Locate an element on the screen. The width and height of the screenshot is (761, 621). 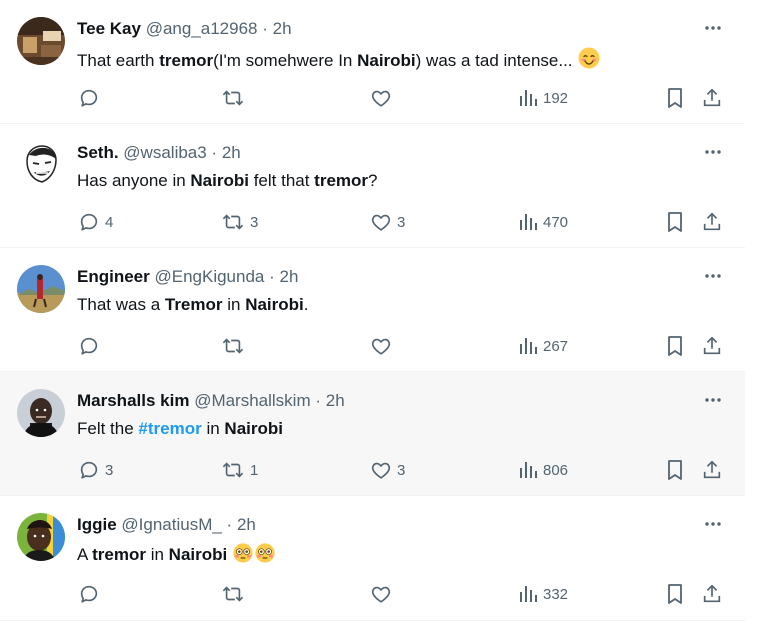
hashtag-link: #tremor is located at coordinates (169, 428).